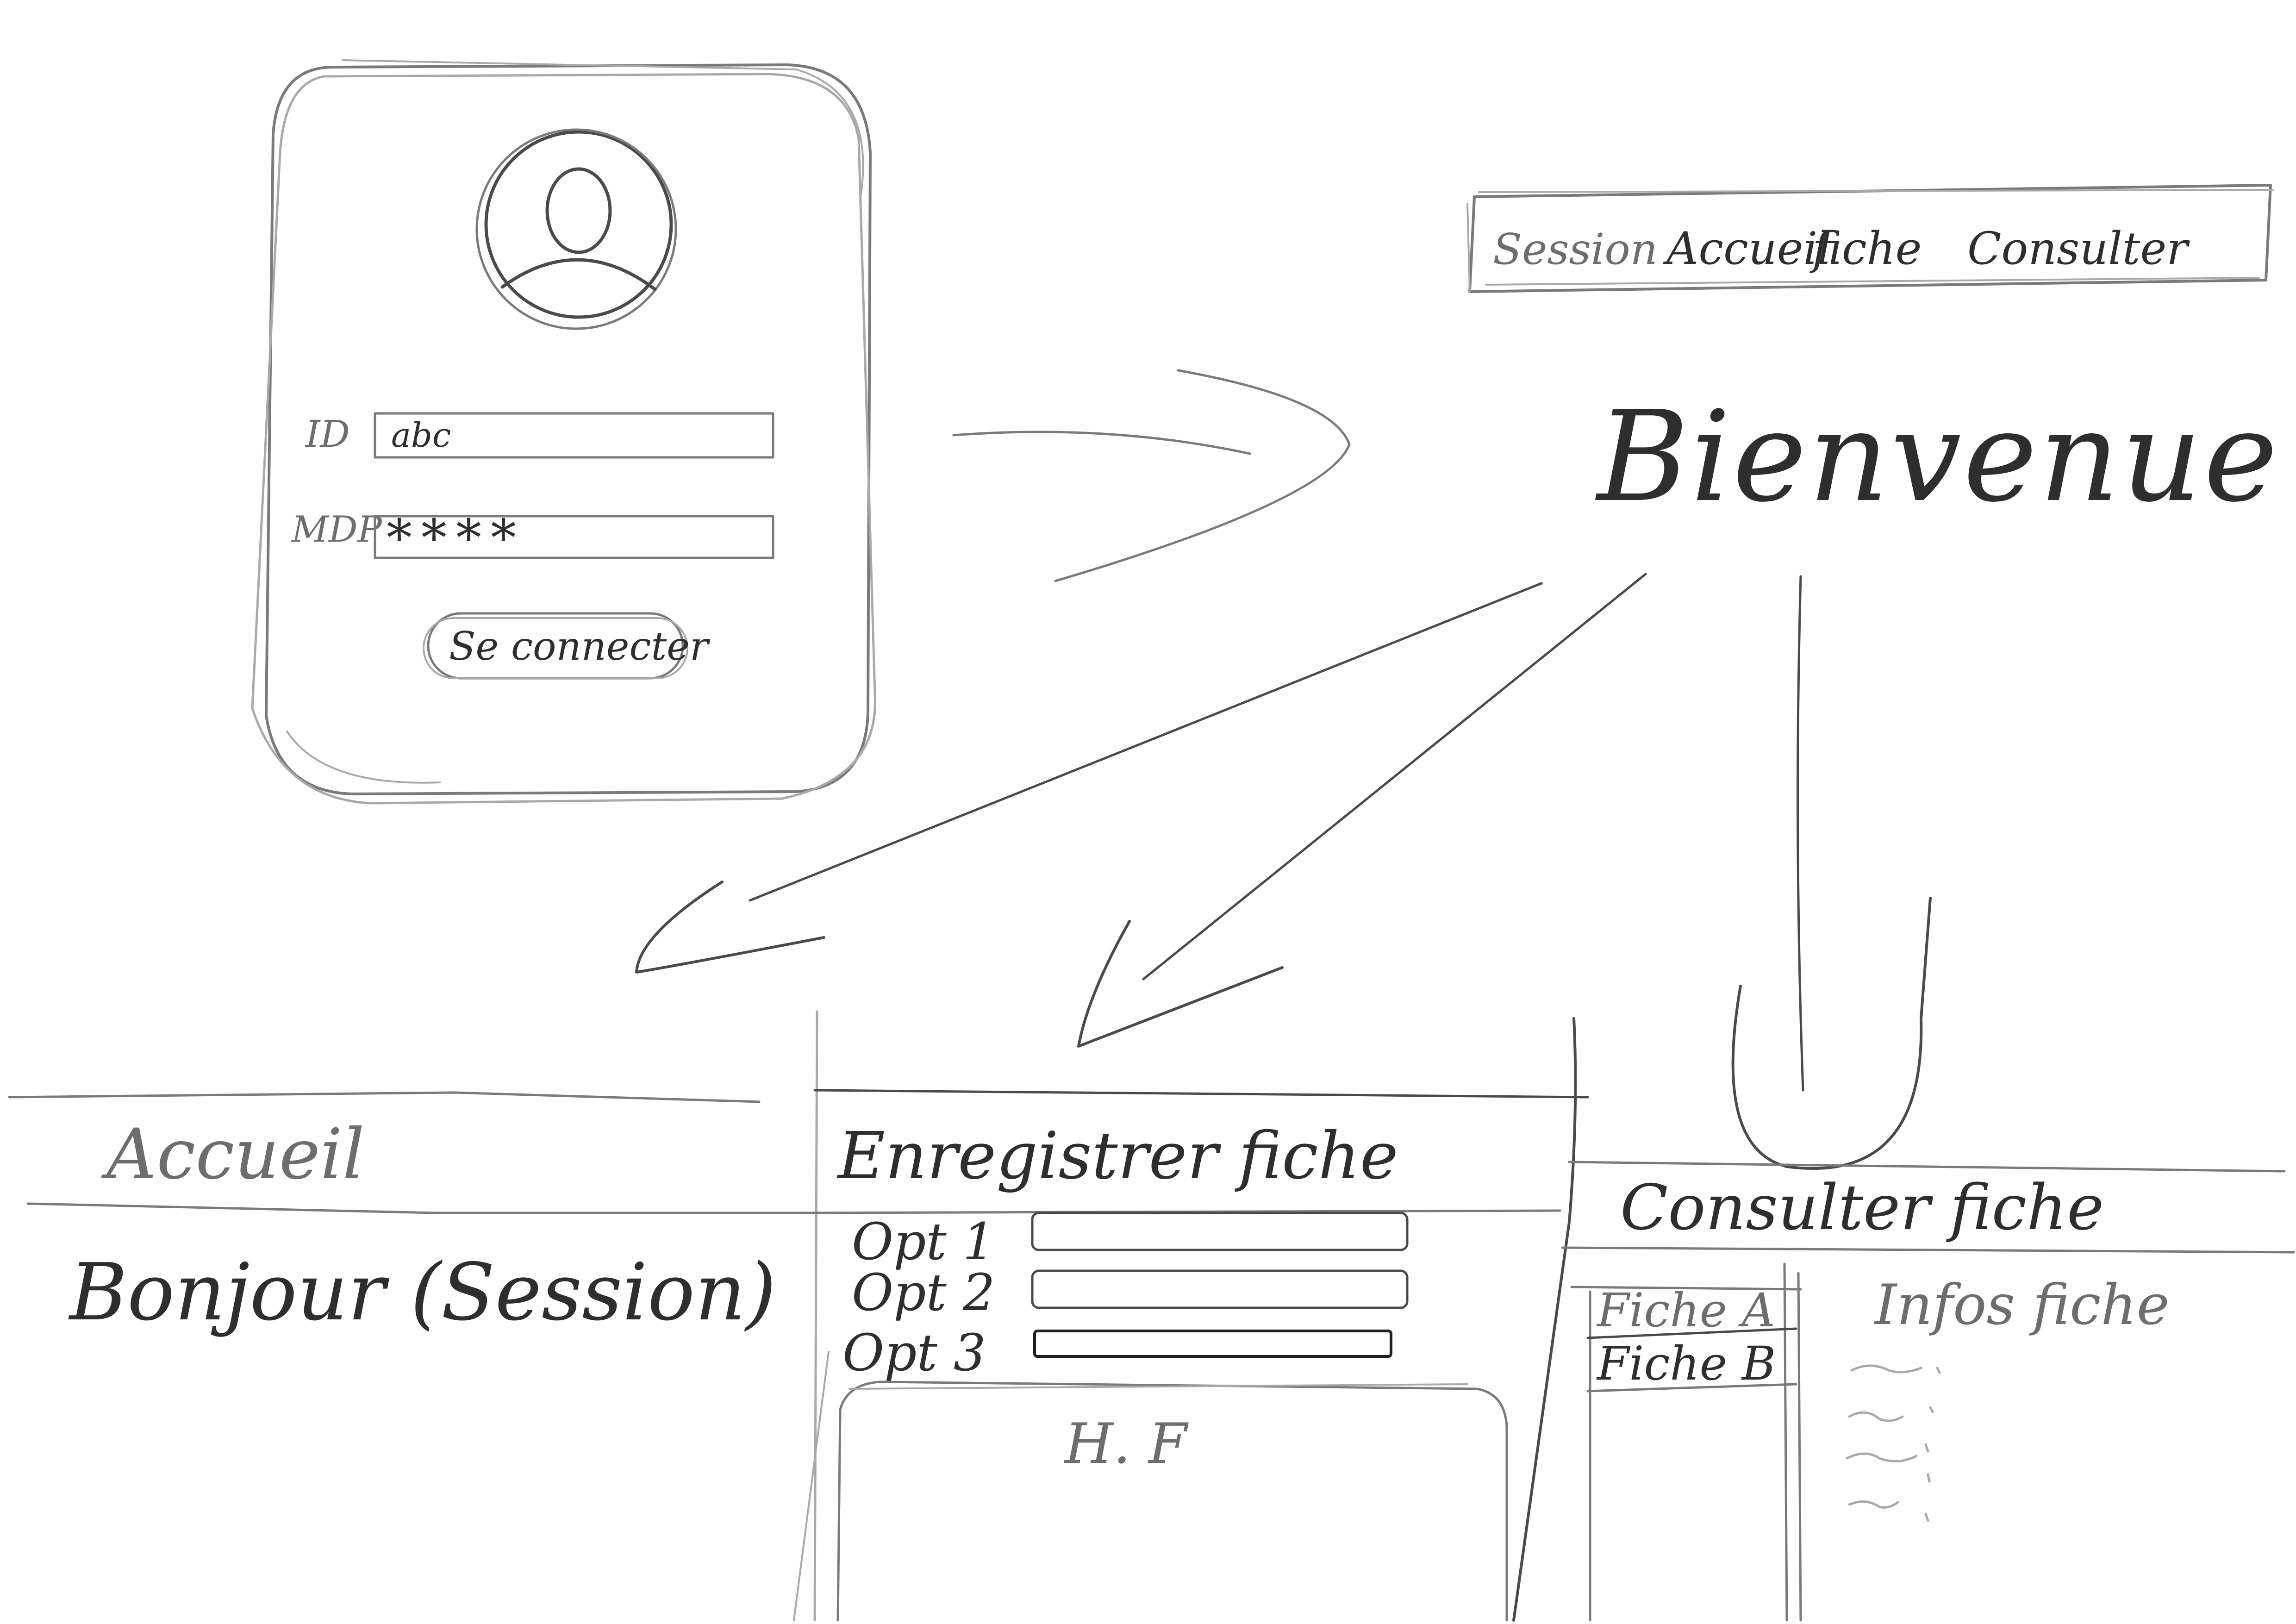 Image resolution: width=2296 pixels, height=1624 pixels. Describe the element at coordinates (1685, 1310) in the screenshot. I see `consulter-list-item-a: Fiche A` at that location.